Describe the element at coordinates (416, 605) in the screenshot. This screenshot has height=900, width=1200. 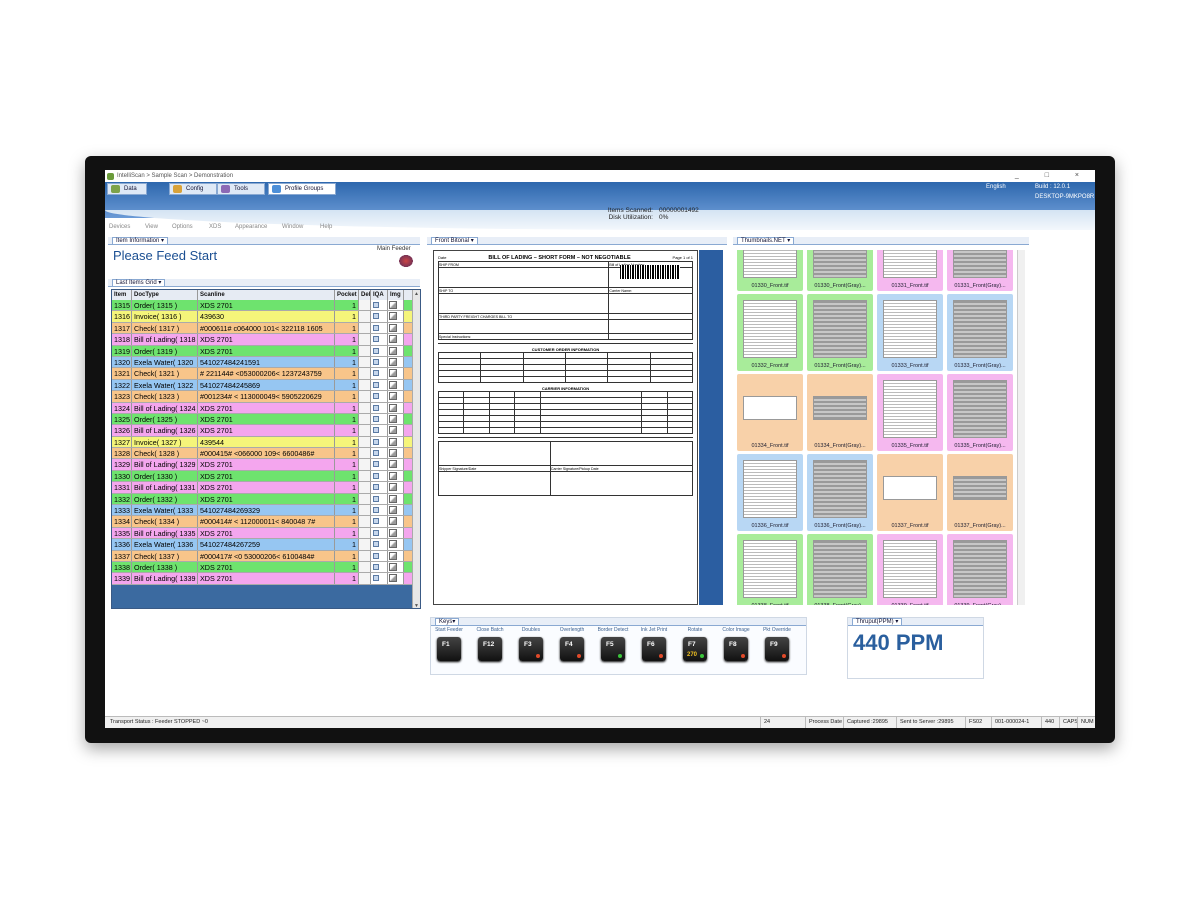
I see `scroll-down-icon: ▼` at that location.